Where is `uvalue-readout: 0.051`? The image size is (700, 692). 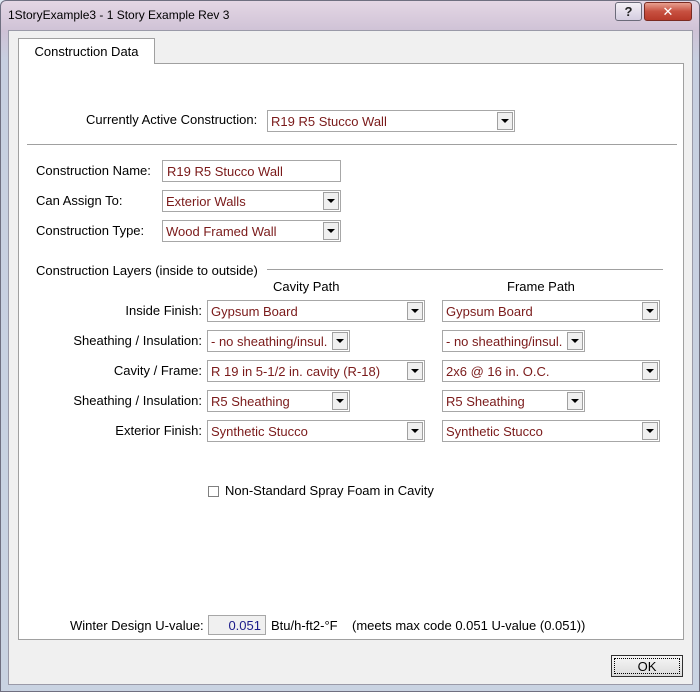 uvalue-readout: 0.051 is located at coordinates (237, 625).